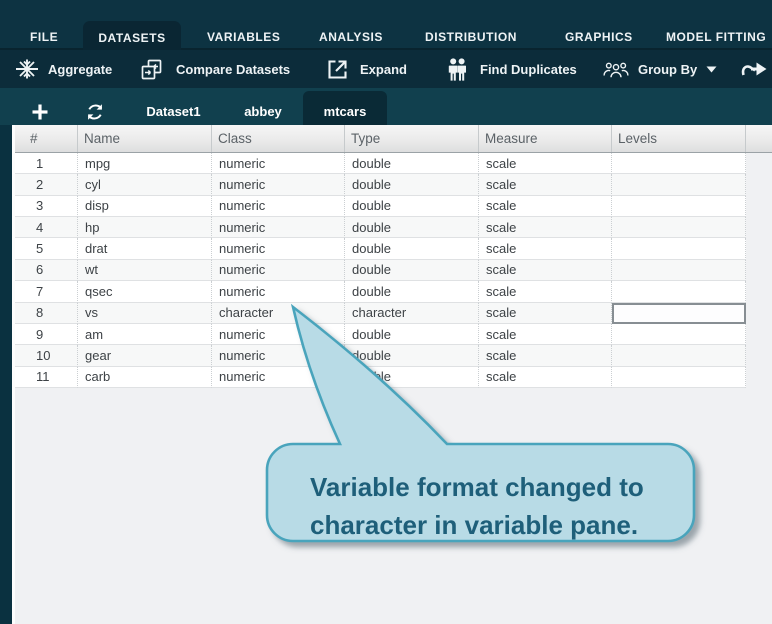 The width and height of the screenshot is (772, 624). Describe the element at coordinates (679, 249) in the screenshot. I see `cell-drat-levels` at that location.